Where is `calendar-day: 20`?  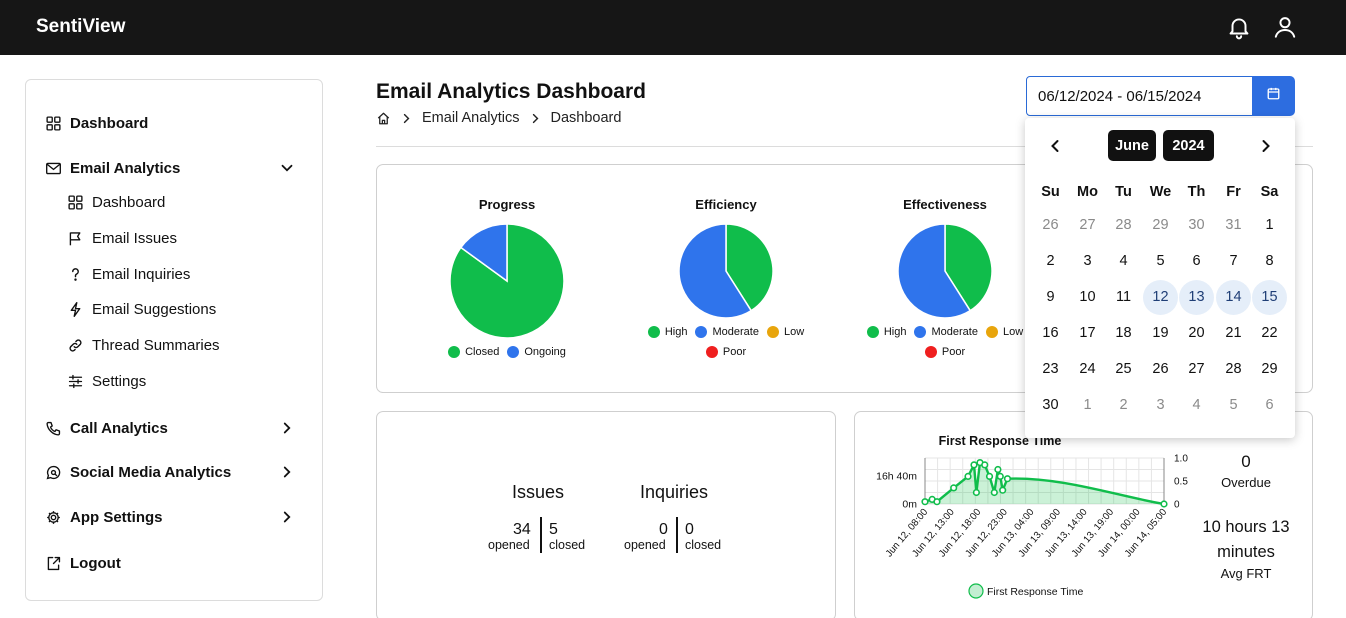
calendar-day: 20 is located at coordinates (1196, 333).